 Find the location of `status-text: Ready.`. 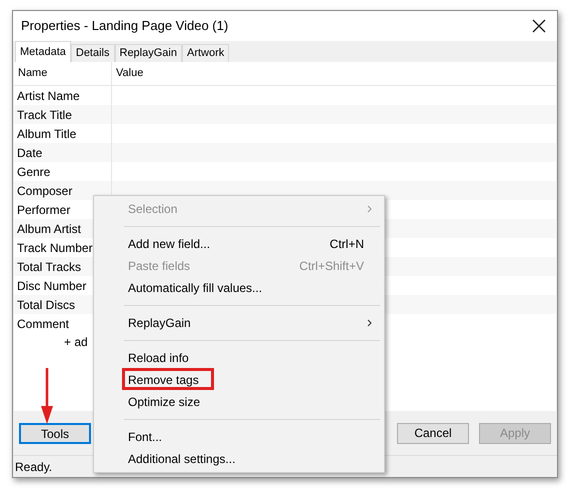

status-text: Ready. is located at coordinates (33, 467).